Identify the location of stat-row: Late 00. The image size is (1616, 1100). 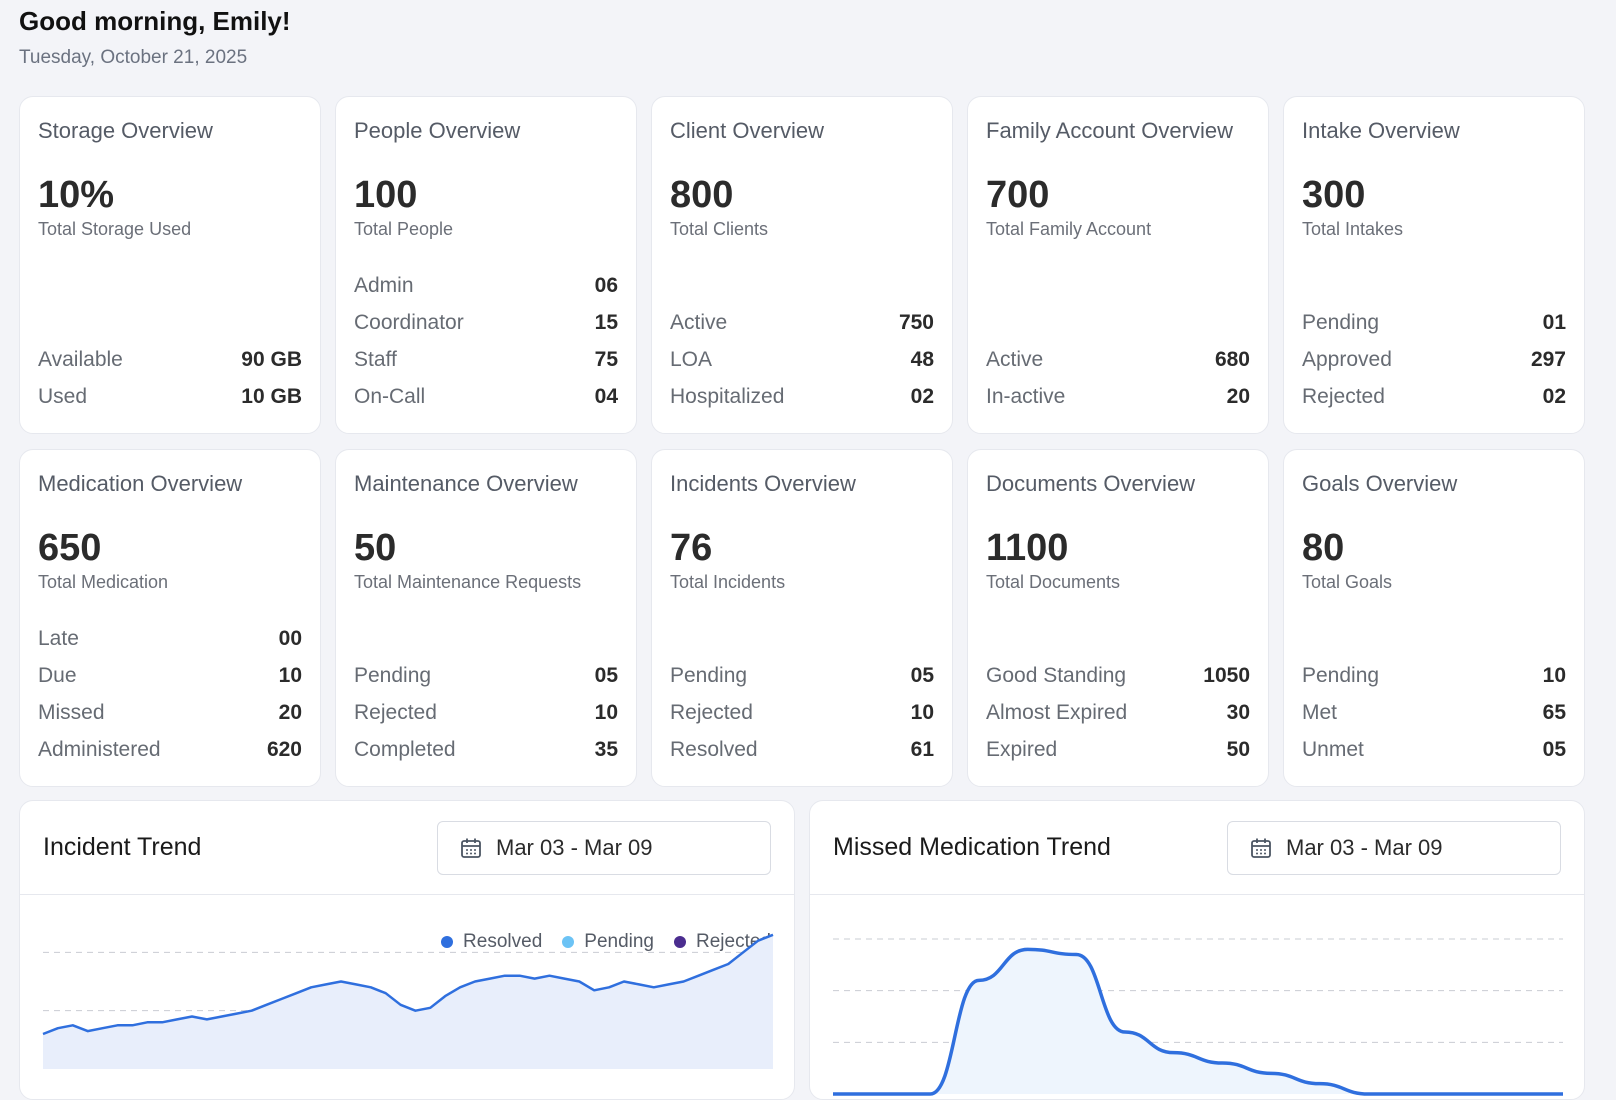
(170, 638).